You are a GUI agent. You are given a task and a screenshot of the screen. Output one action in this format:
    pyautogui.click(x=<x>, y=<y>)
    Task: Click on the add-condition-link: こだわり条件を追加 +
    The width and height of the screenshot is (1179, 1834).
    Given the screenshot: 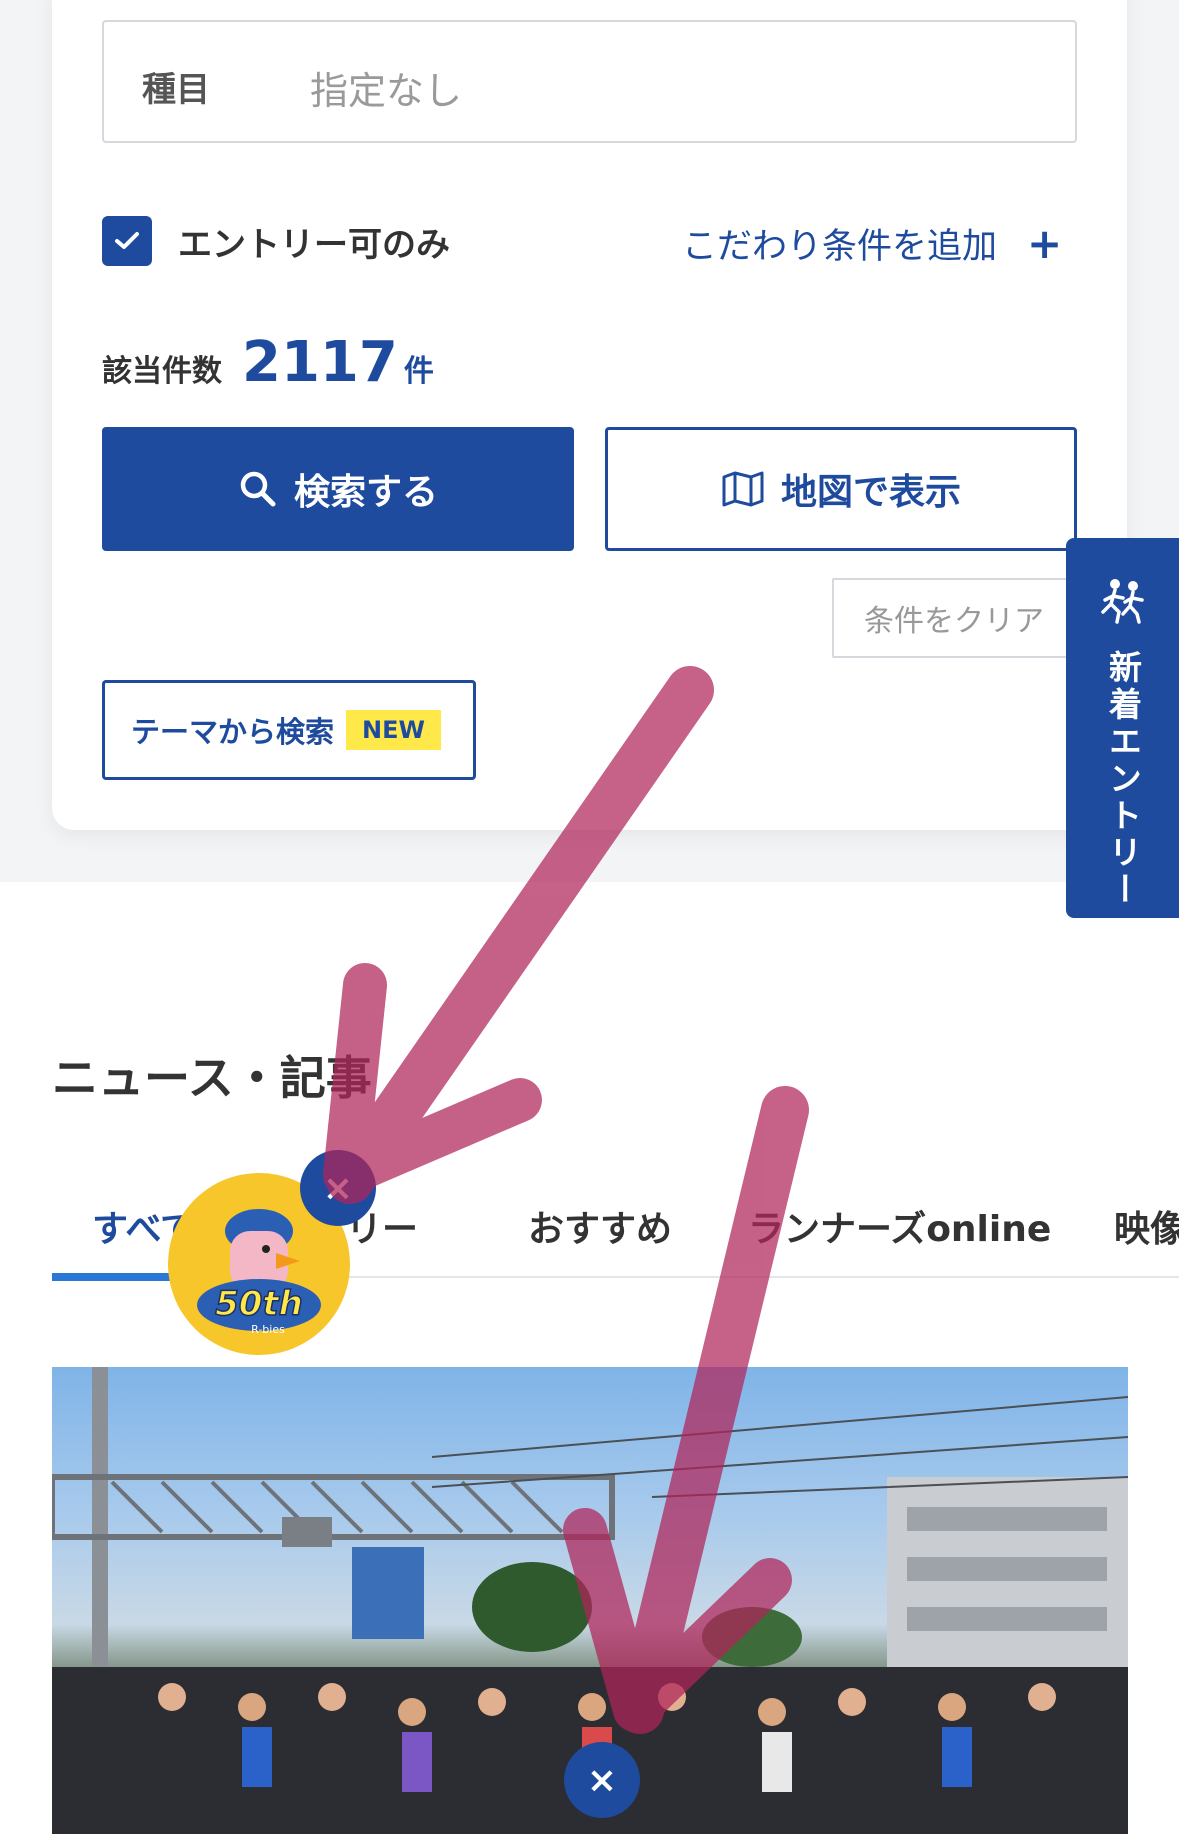 What is the action you would take?
    pyautogui.click(x=872, y=243)
    